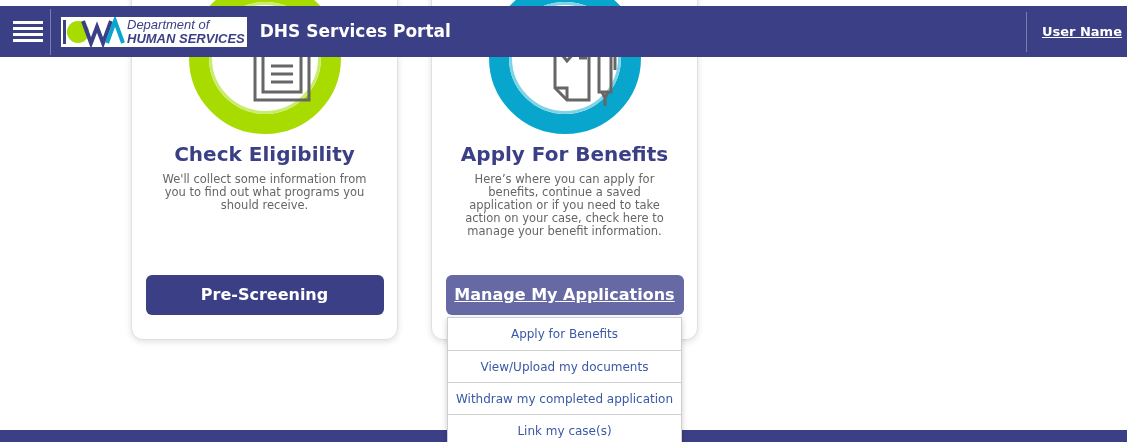  I want to click on card-title: Apply For Benefits, so click(564, 154).